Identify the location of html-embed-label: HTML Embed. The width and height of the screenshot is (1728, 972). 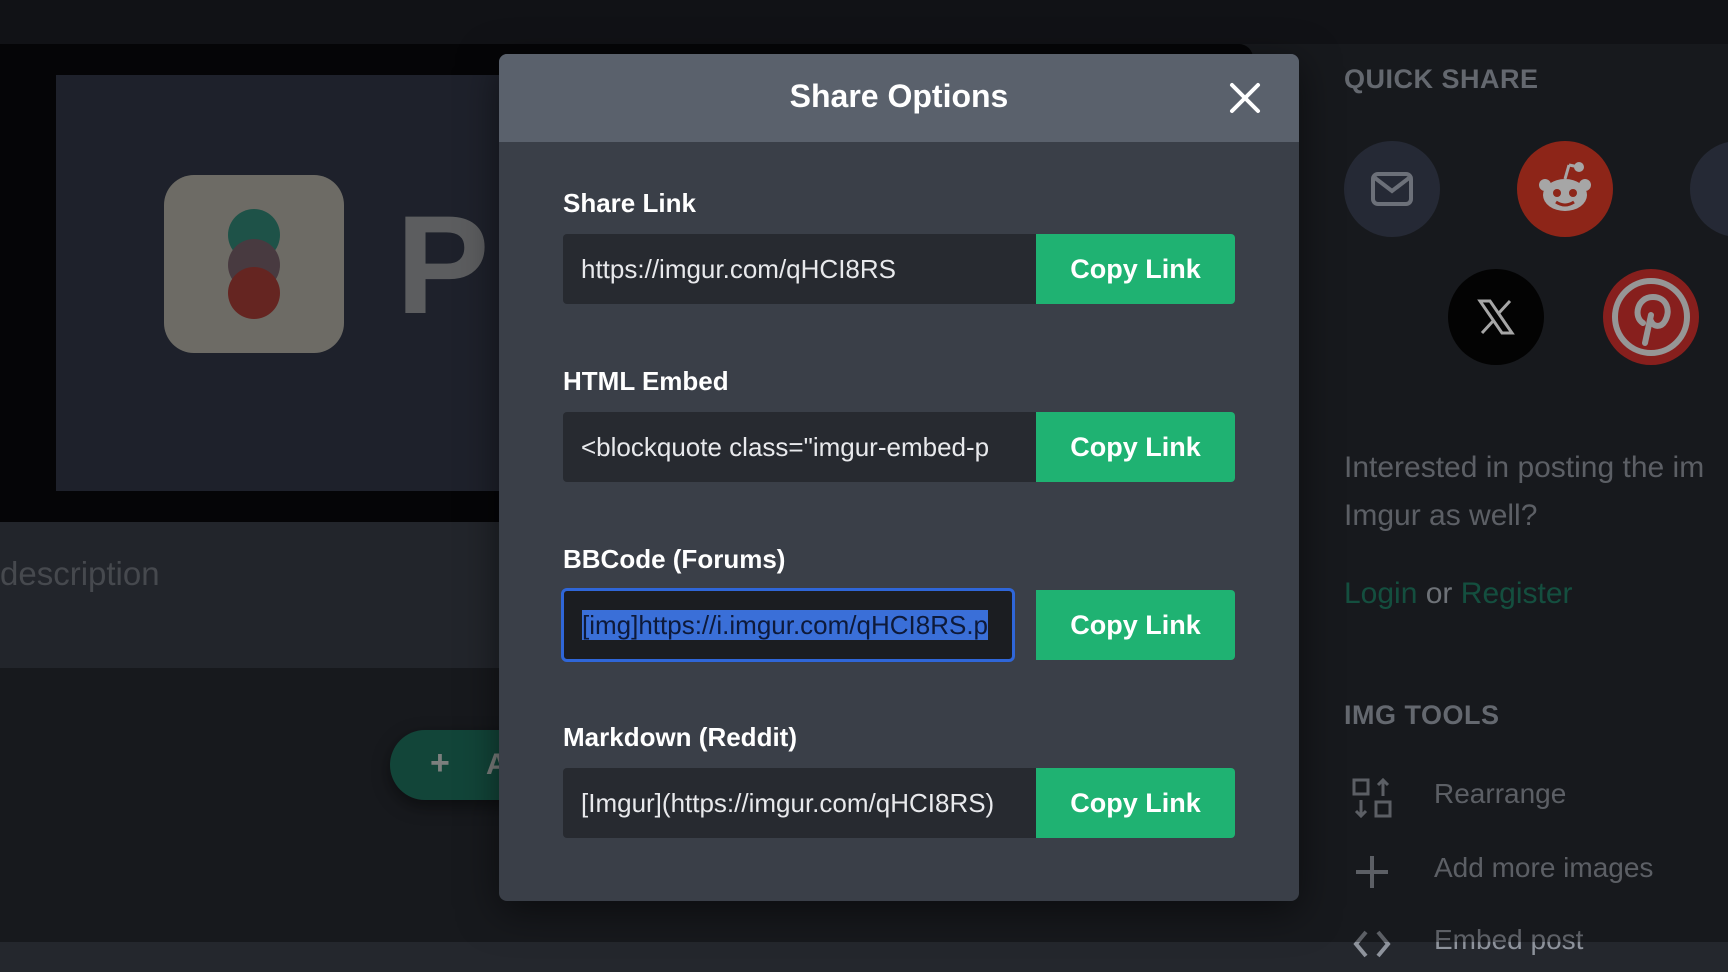
(646, 381).